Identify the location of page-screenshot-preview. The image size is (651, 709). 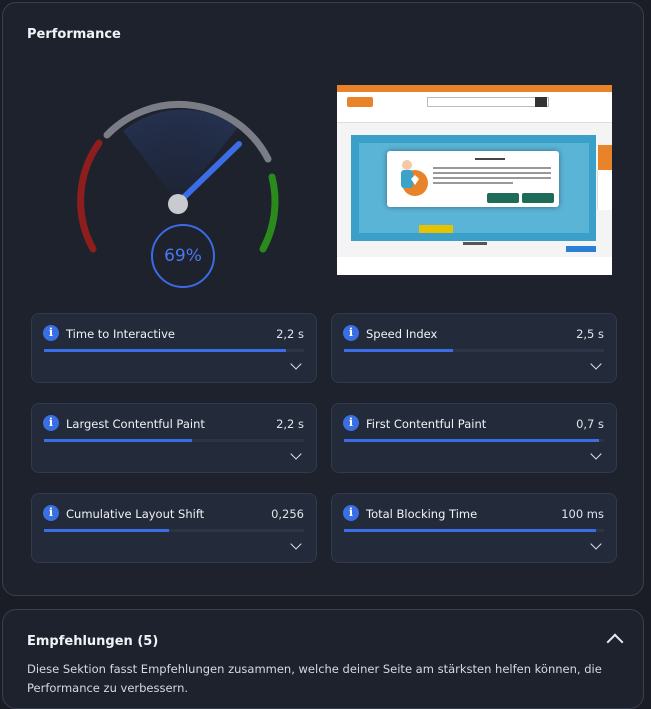
(474, 180).